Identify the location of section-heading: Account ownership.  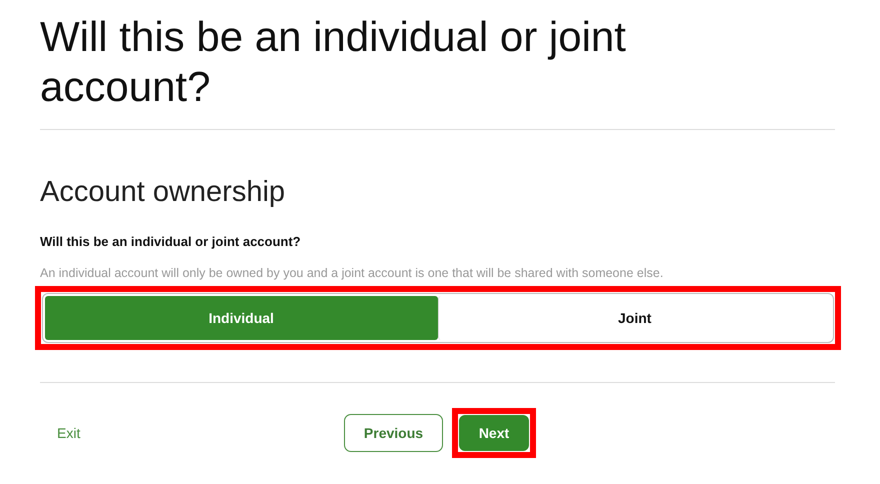
(163, 192).